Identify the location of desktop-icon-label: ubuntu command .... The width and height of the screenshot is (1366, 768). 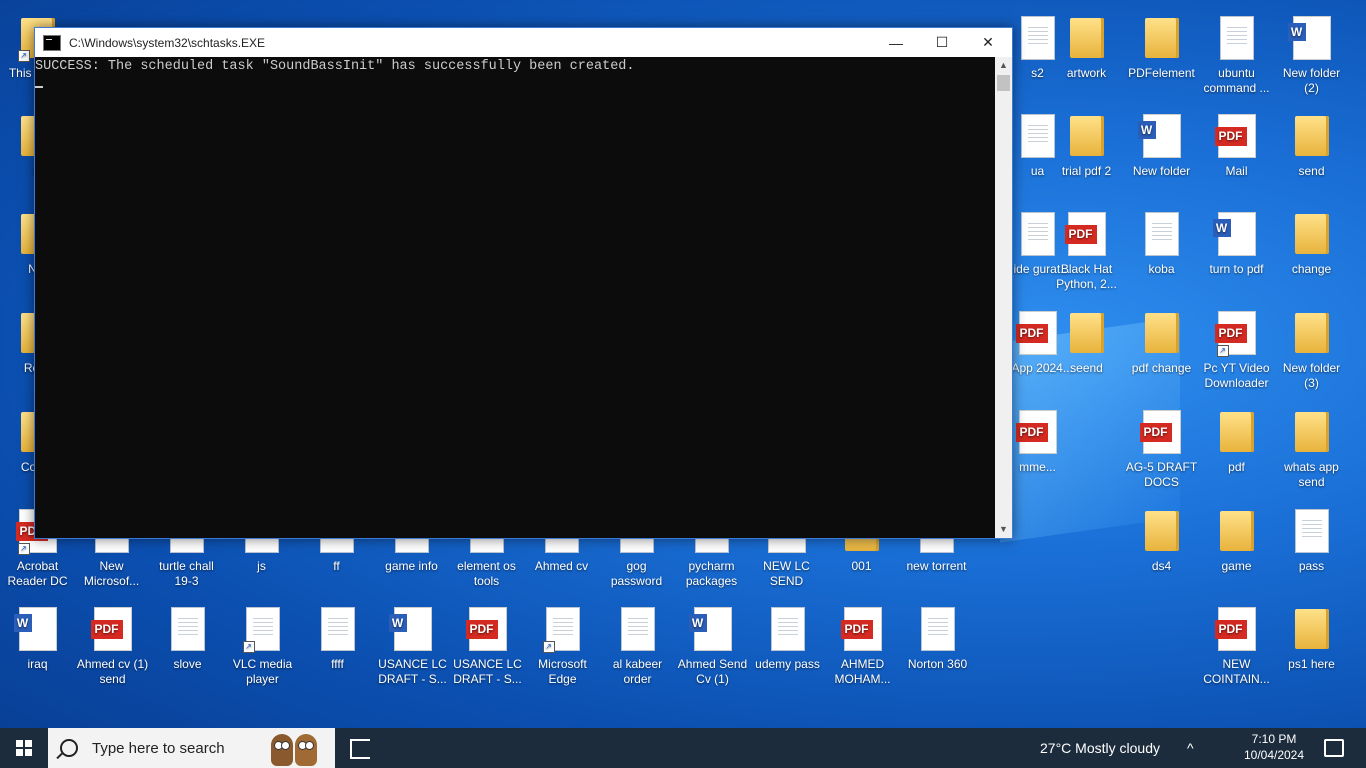
(1236, 80).